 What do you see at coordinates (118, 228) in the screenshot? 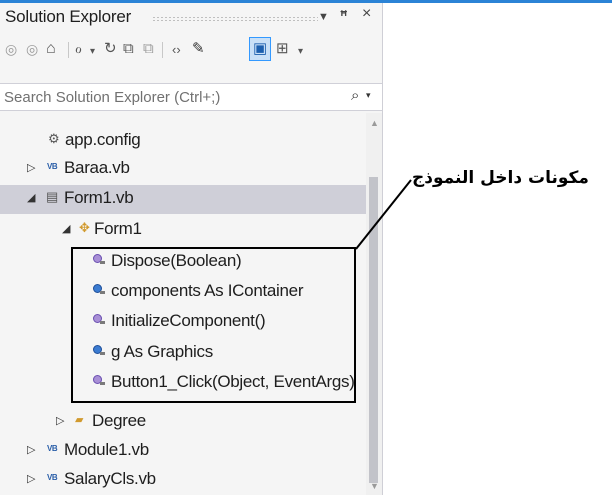
I see `tree-item-label: Form1` at bounding box center [118, 228].